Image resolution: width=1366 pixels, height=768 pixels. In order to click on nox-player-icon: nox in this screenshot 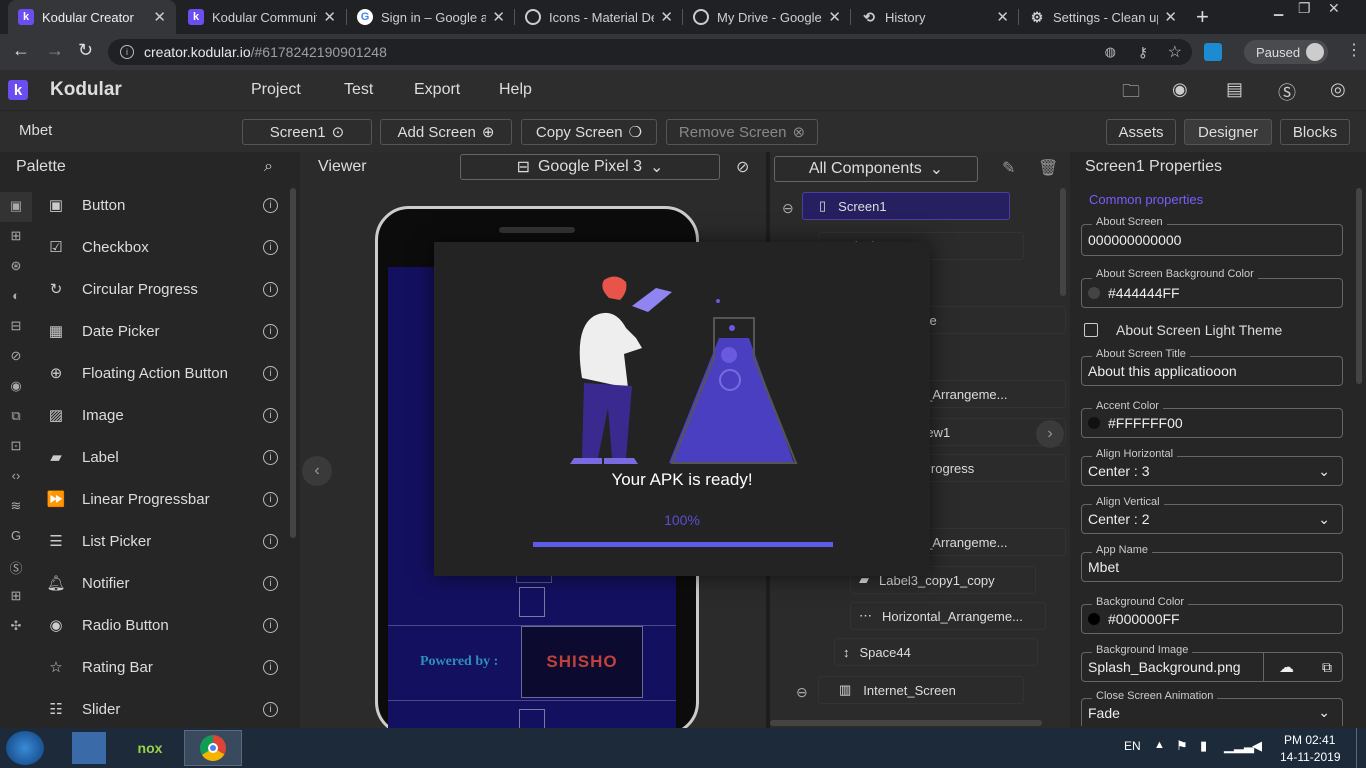, I will do `click(150, 748)`.